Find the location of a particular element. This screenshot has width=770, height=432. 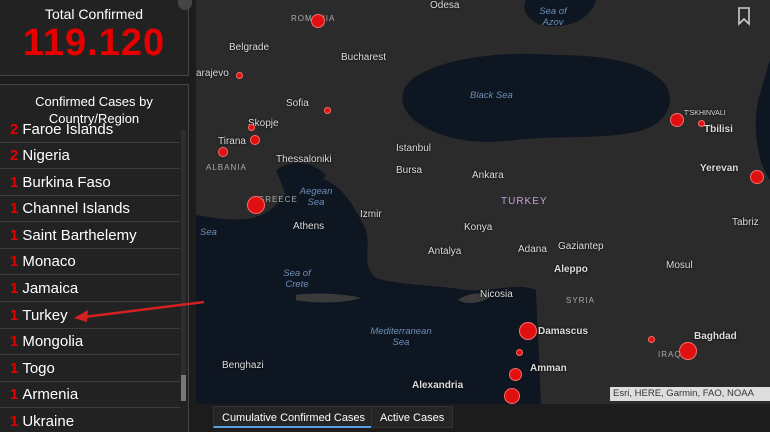

panel-corner-icon is located at coordinates (185, 5).